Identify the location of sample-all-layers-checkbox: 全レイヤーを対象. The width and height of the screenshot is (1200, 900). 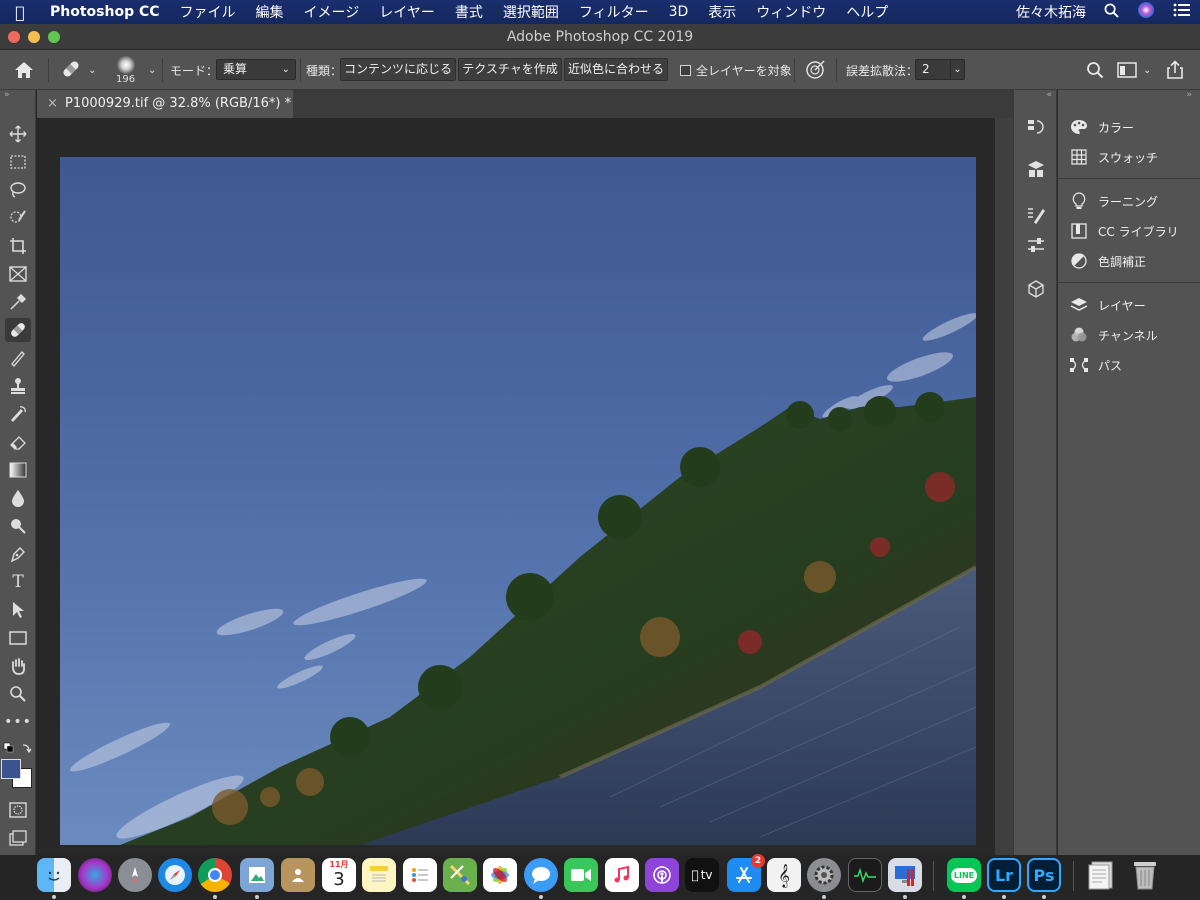
(736, 70).